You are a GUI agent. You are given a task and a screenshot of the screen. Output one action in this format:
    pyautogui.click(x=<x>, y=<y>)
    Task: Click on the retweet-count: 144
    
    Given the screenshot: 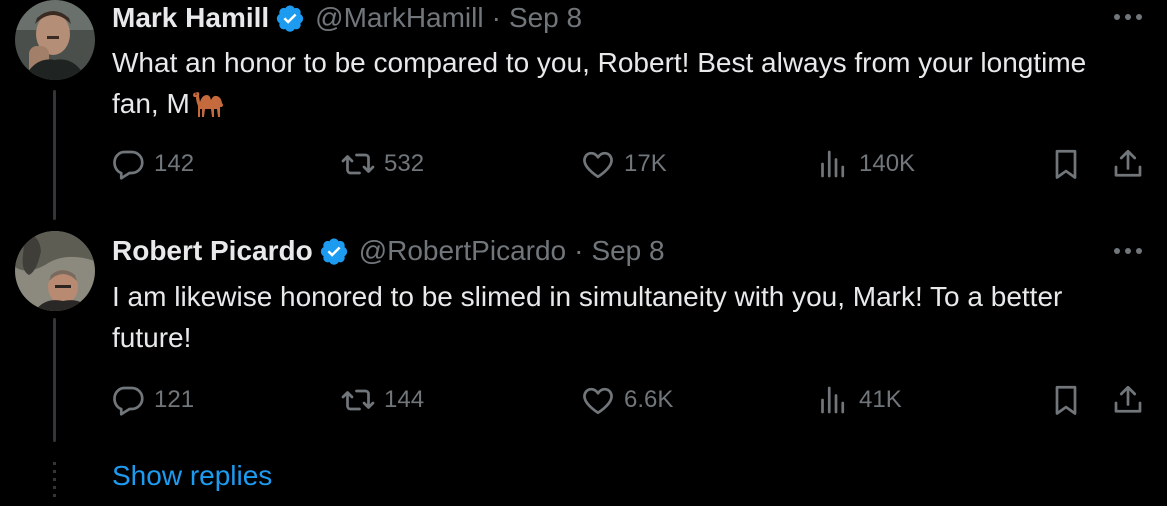 What is the action you would take?
    pyautogui.click(x=404, y=399)
    